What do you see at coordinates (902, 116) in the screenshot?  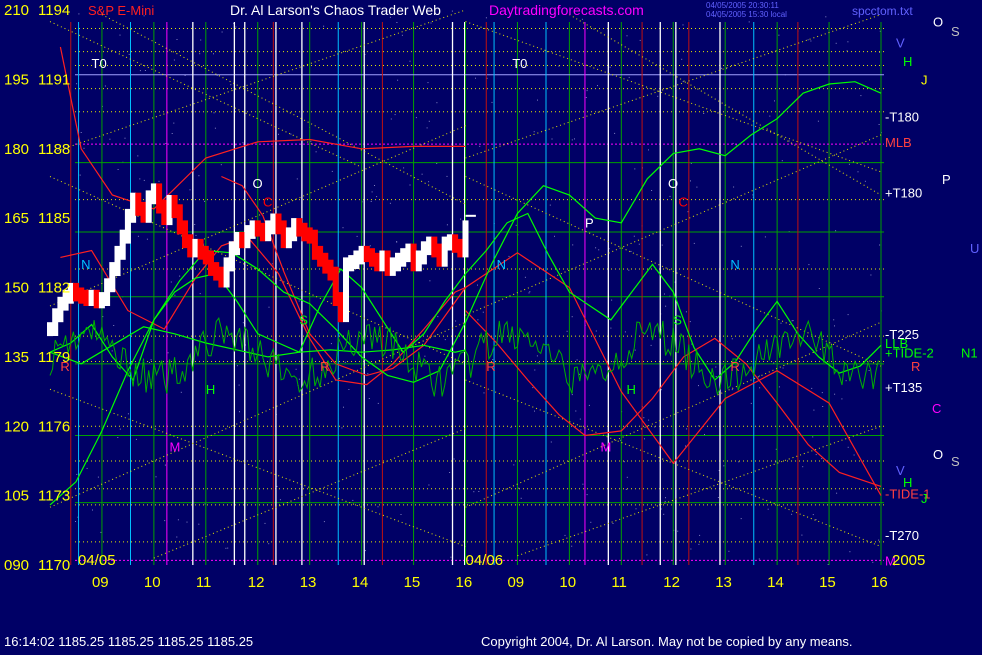 I see `right-label-5: -T180` at bounding box center [902, 116].